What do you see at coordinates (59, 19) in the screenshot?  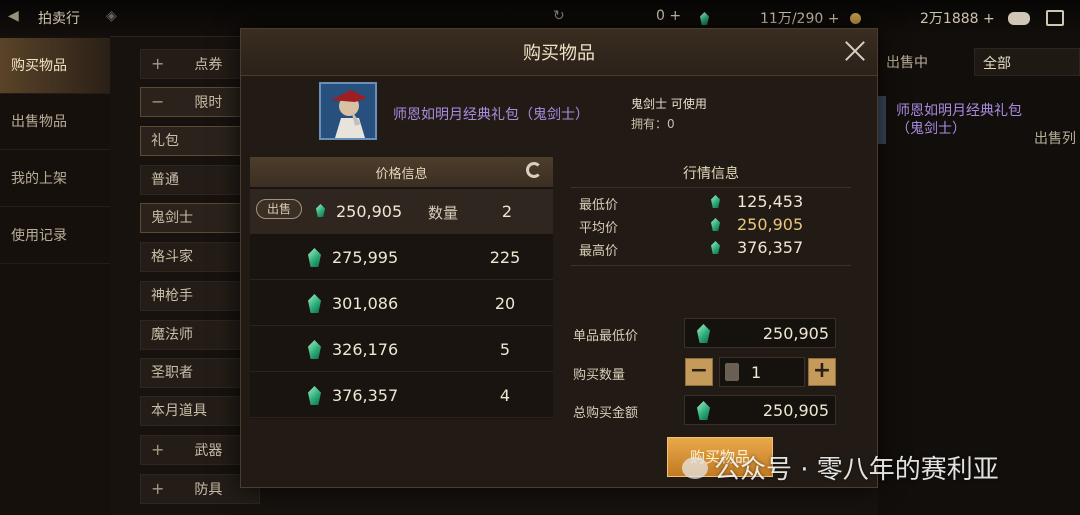 I see `page-title: 拍卖行` at bounding box center [59, 19].